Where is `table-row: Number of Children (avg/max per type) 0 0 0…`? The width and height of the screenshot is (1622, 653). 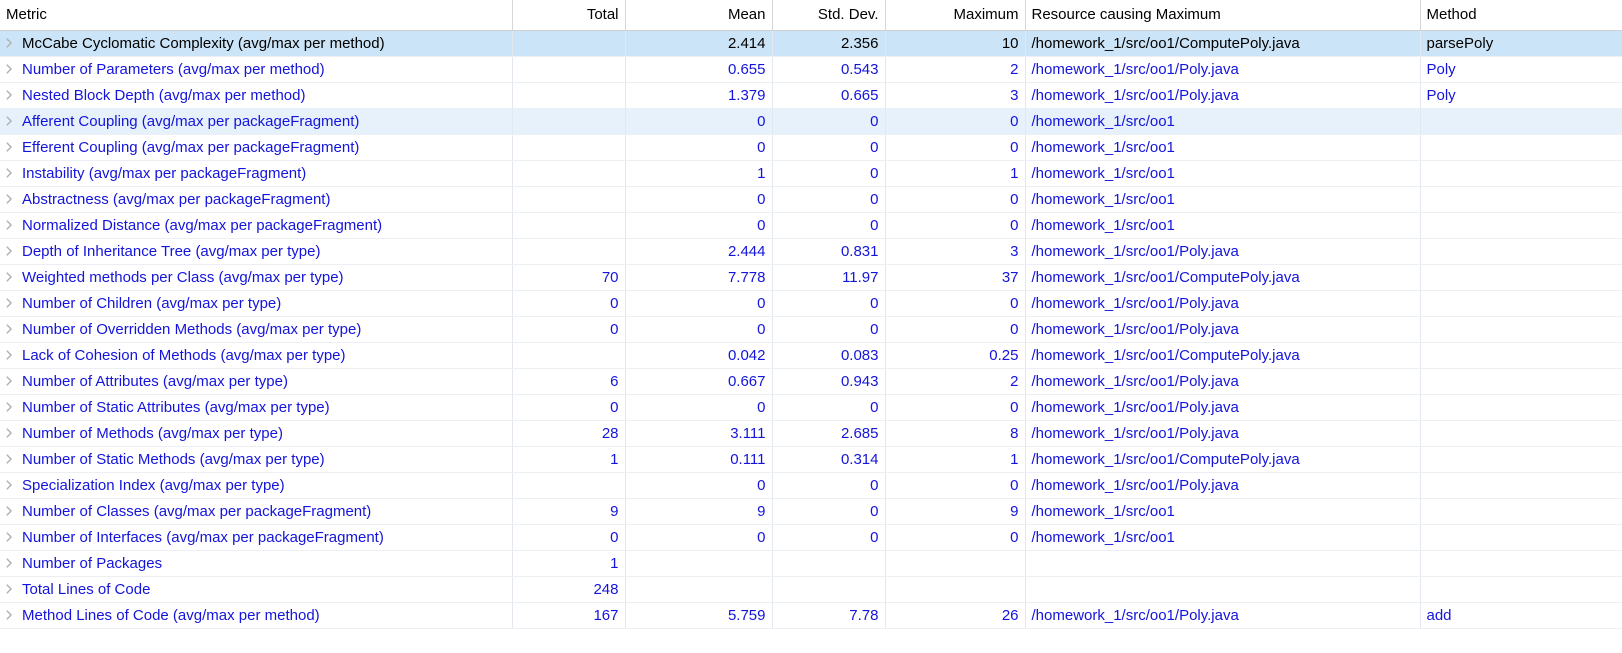
table-row: Number of Children (avg/max per type) 0 0 0… is located at coordinates (811, 303).